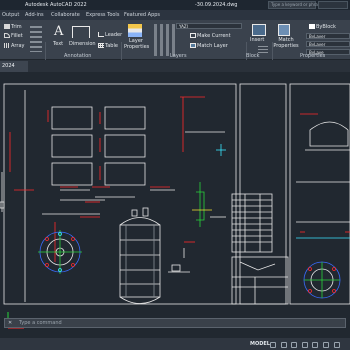  I want to click on layer-tool-icons, so click(166, 40).